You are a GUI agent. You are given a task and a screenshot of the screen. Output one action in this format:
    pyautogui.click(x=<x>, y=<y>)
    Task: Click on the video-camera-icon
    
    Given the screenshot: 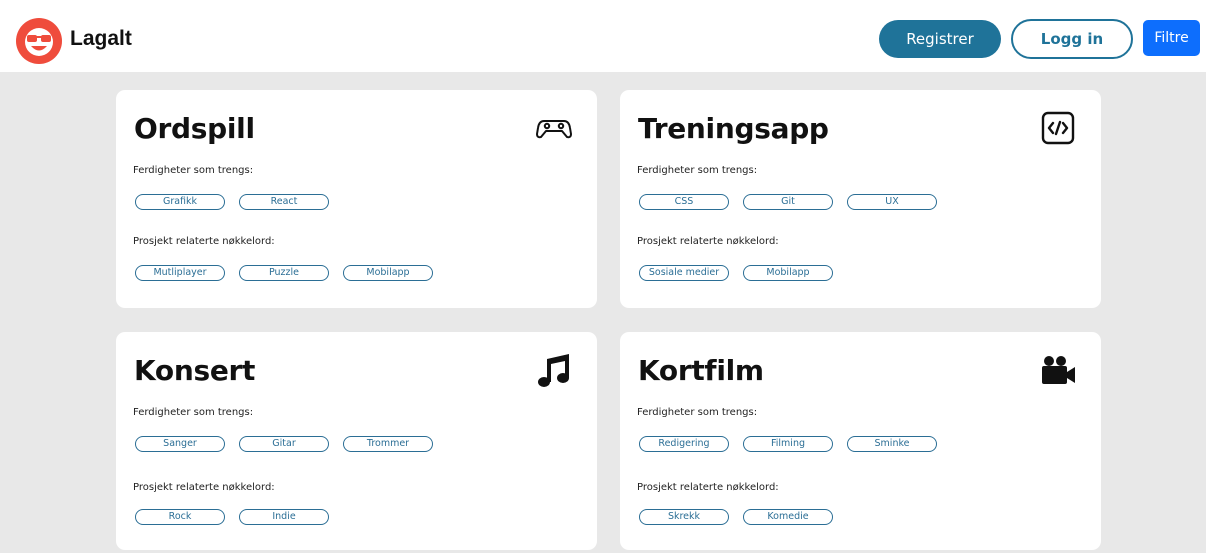 What is the action you would take?
    pyautogui.click(x=1058, y=370)
    